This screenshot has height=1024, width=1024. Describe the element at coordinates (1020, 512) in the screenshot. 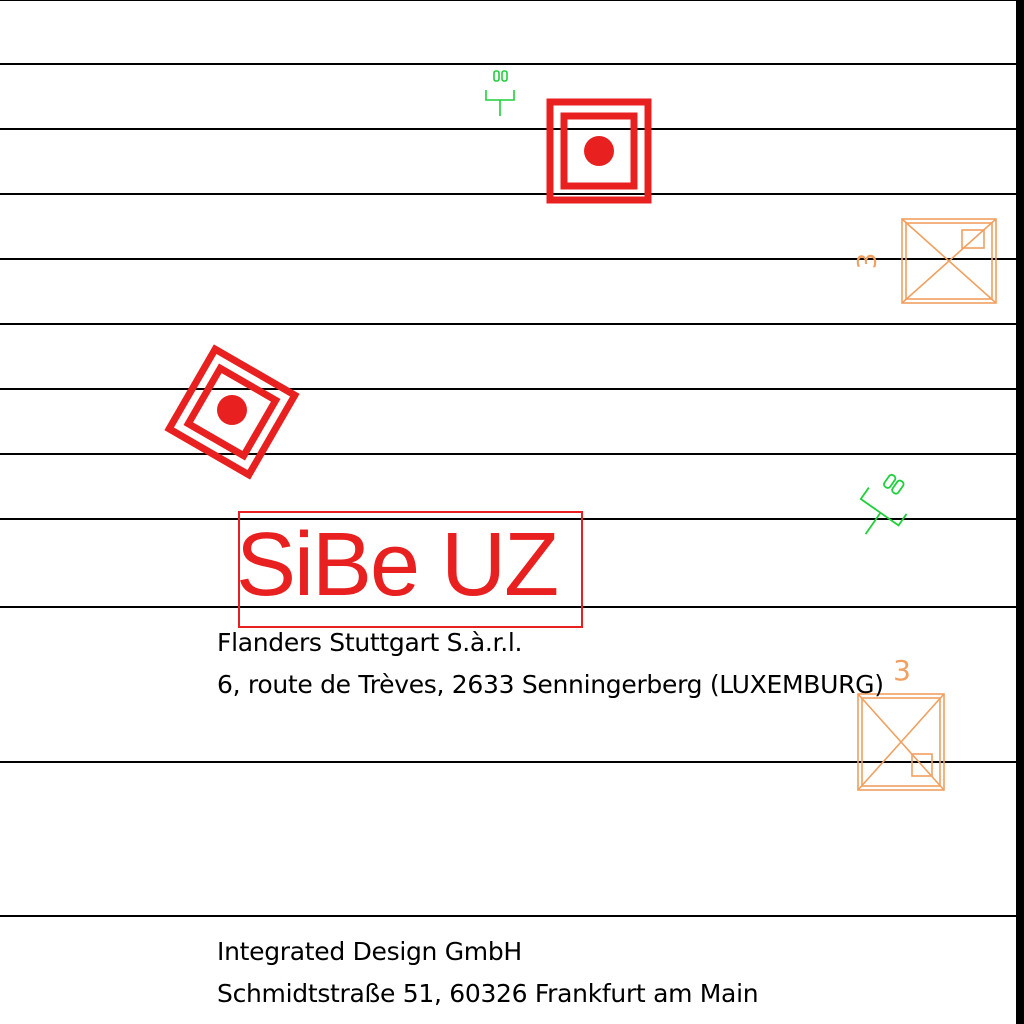

I see `right-border` at that location.